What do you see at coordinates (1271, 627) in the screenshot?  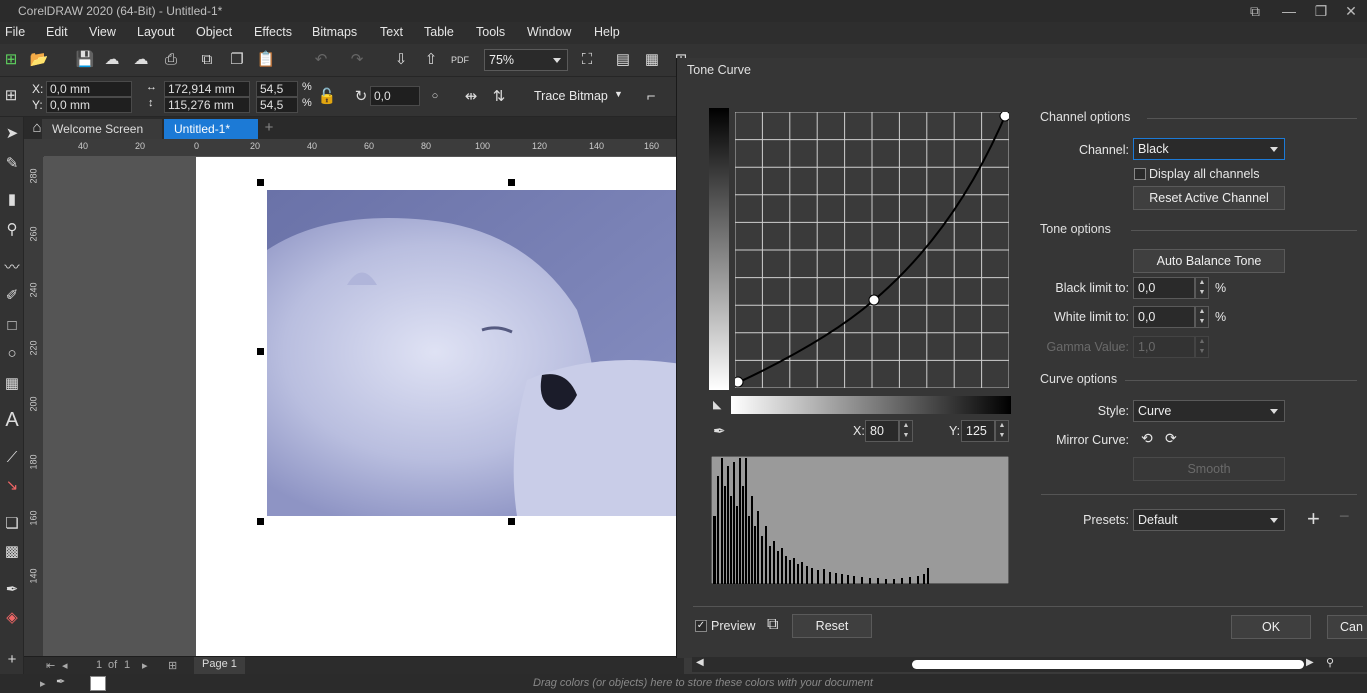 I see `ok-button: OK` at bounding box center [1271, 627].